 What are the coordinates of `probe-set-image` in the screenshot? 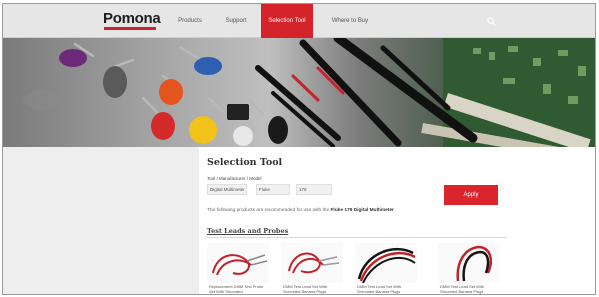 It's located at (238, 263).